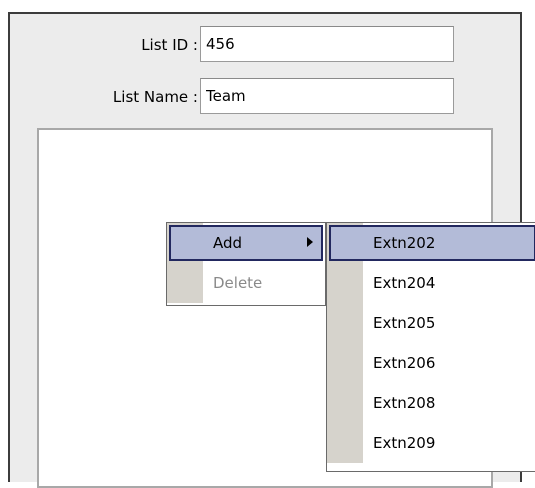 The image size is (535, 488). Describe the element at coordinates (327, 96) in the screenshot. I see `list-name-input` at that location.